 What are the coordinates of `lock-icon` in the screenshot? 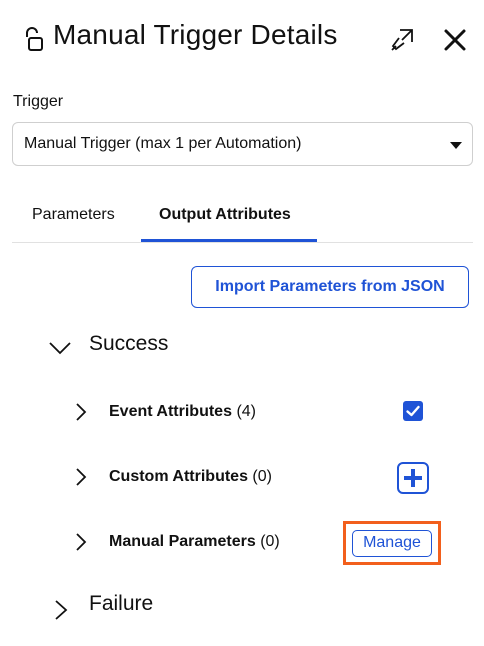 It's located at (34, 39).